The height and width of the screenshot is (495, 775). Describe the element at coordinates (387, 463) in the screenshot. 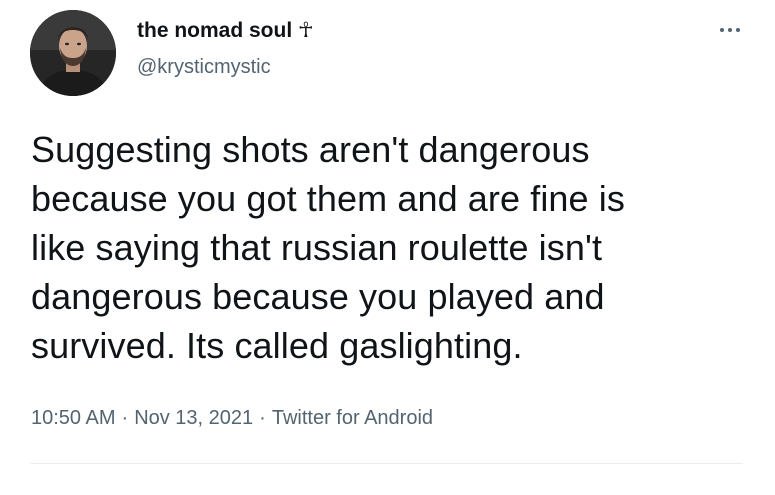

I see `divider` at that location.